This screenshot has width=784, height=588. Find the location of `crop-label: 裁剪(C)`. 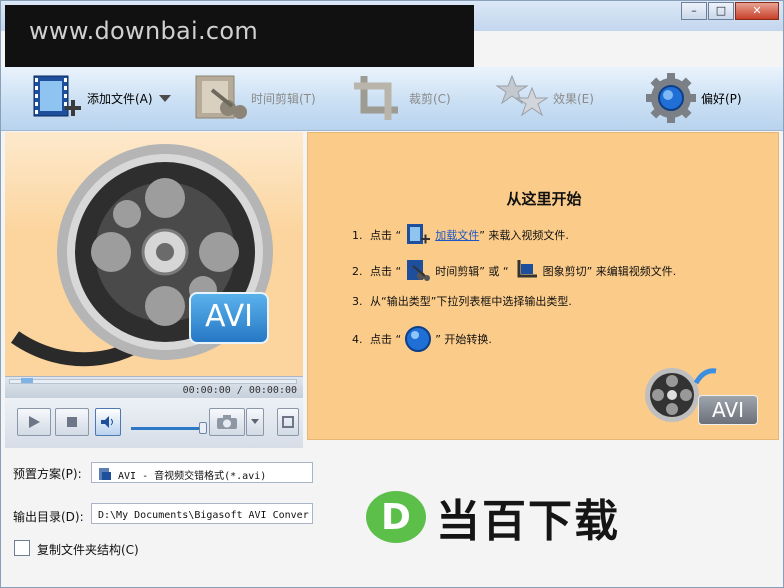

crop-label: 裁剪(C) is located at coordinates (430, 98).